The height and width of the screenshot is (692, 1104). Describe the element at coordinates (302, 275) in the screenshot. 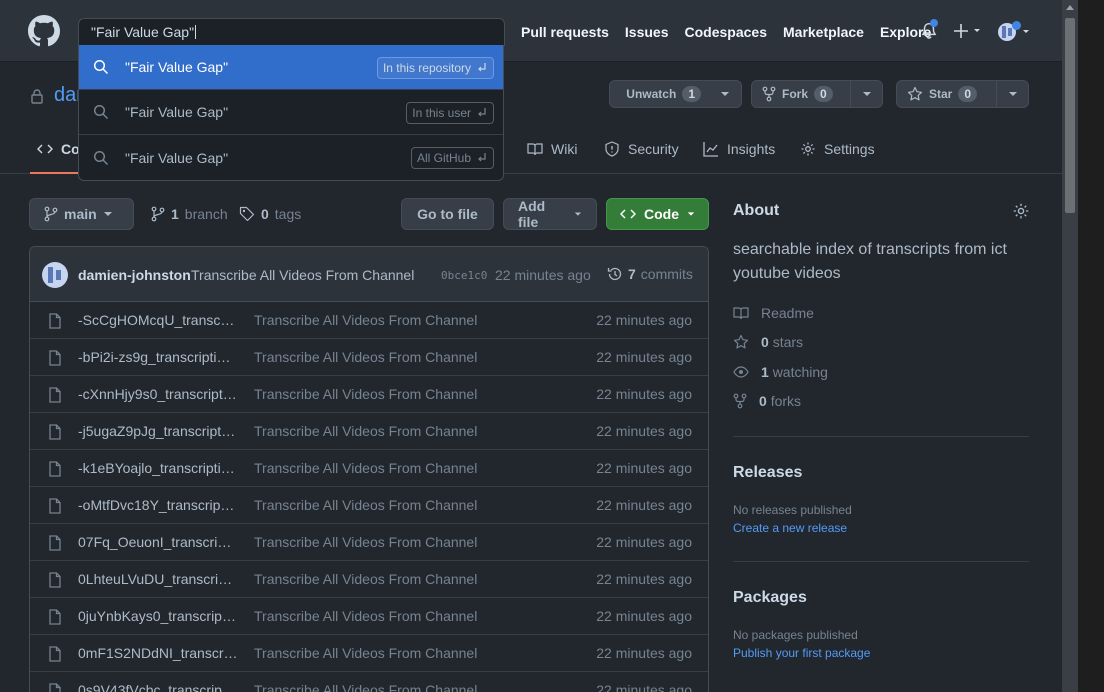

I see `commit-message: Transcribe All Videos From Channel` at that location.